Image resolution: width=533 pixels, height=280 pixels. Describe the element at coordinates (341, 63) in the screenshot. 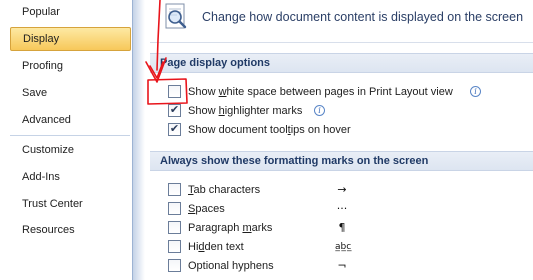

I see `section-page-display-options: Page display options` at that location.